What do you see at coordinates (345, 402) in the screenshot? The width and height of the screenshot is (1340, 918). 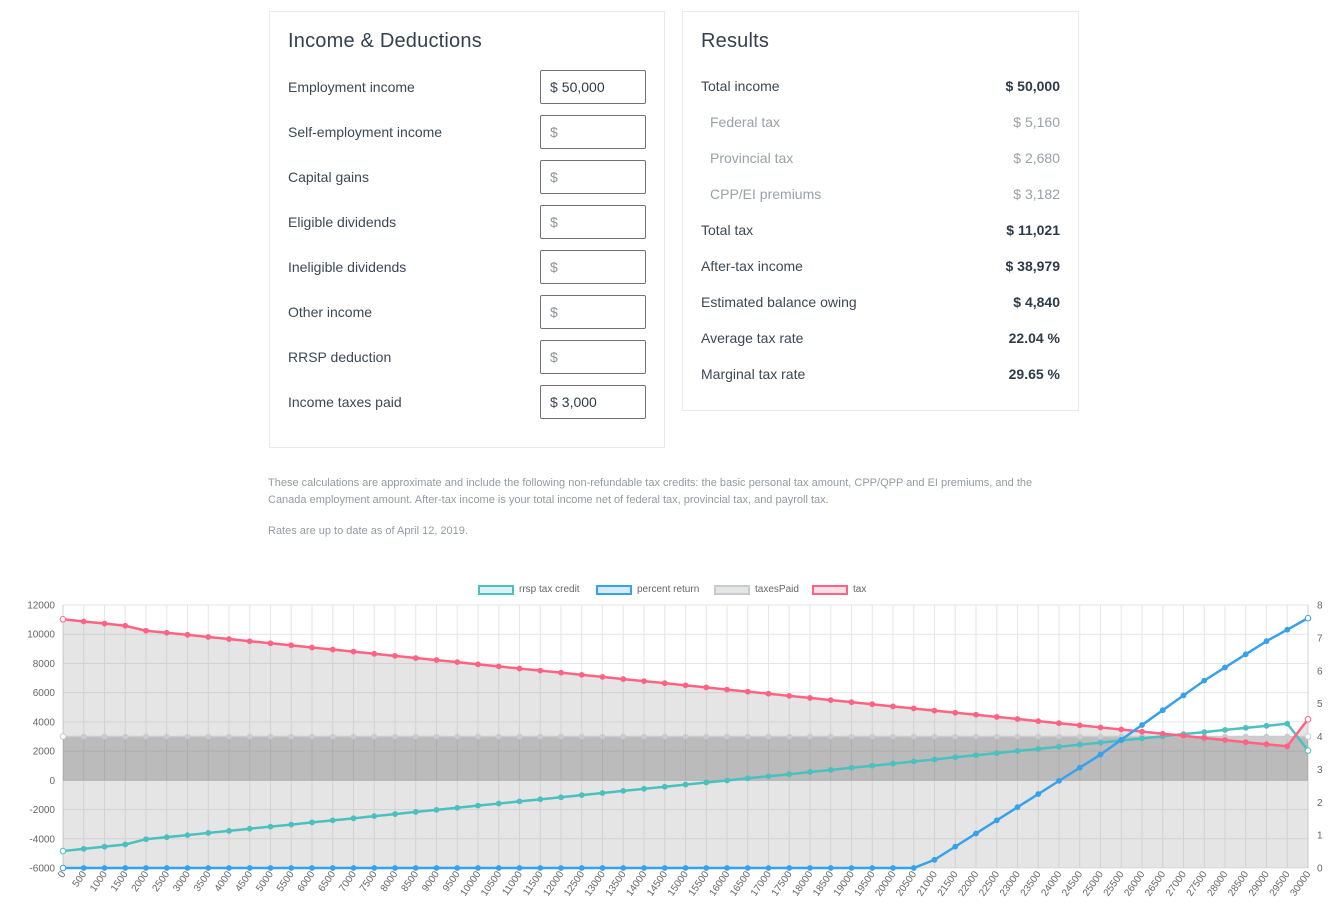 I see `field-label: Income taxes paid` at bounding box center [345, 402].